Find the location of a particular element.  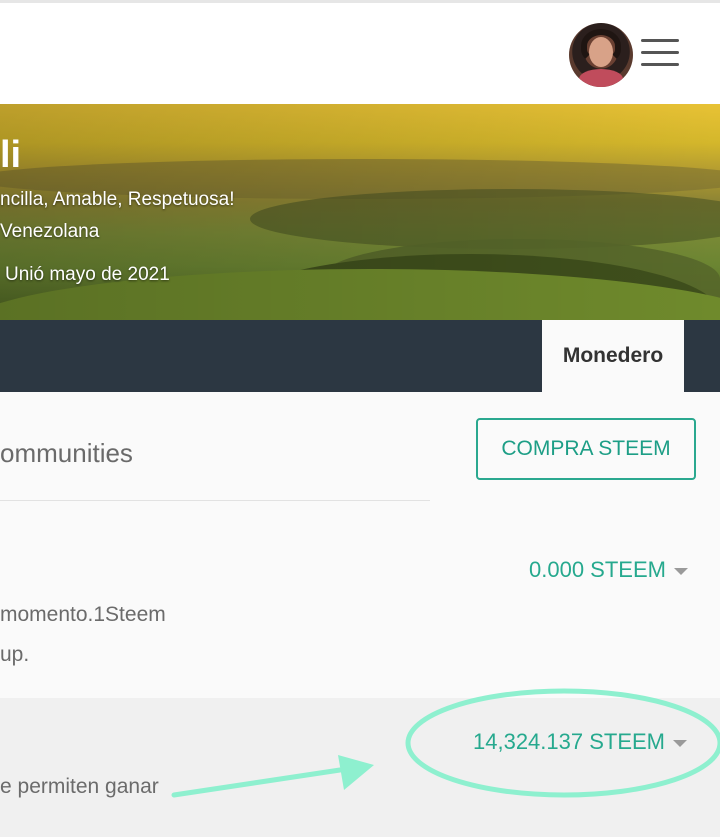

profile-joined: Unió mayo de 2021 is located at coordinates (87, 274).